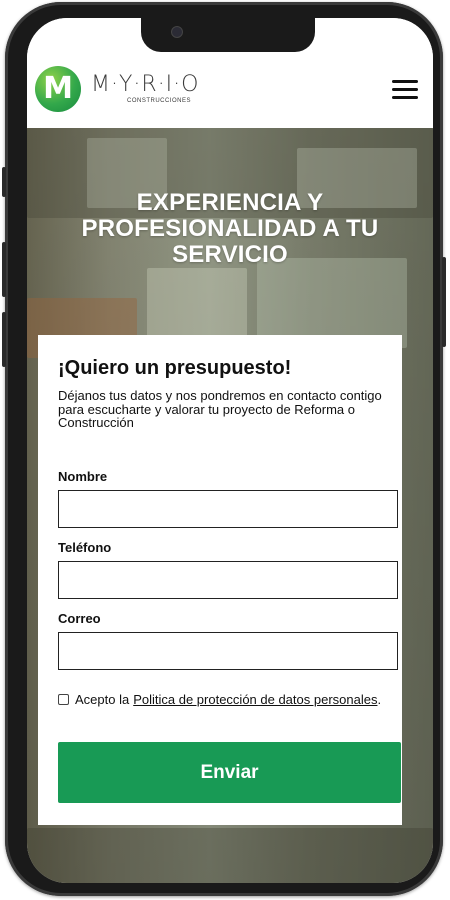 This screenshot has height=900, width=450. Describe the element at coordinates (230, 855) in the screenshot. I see `hero-bg-shape` at that location.